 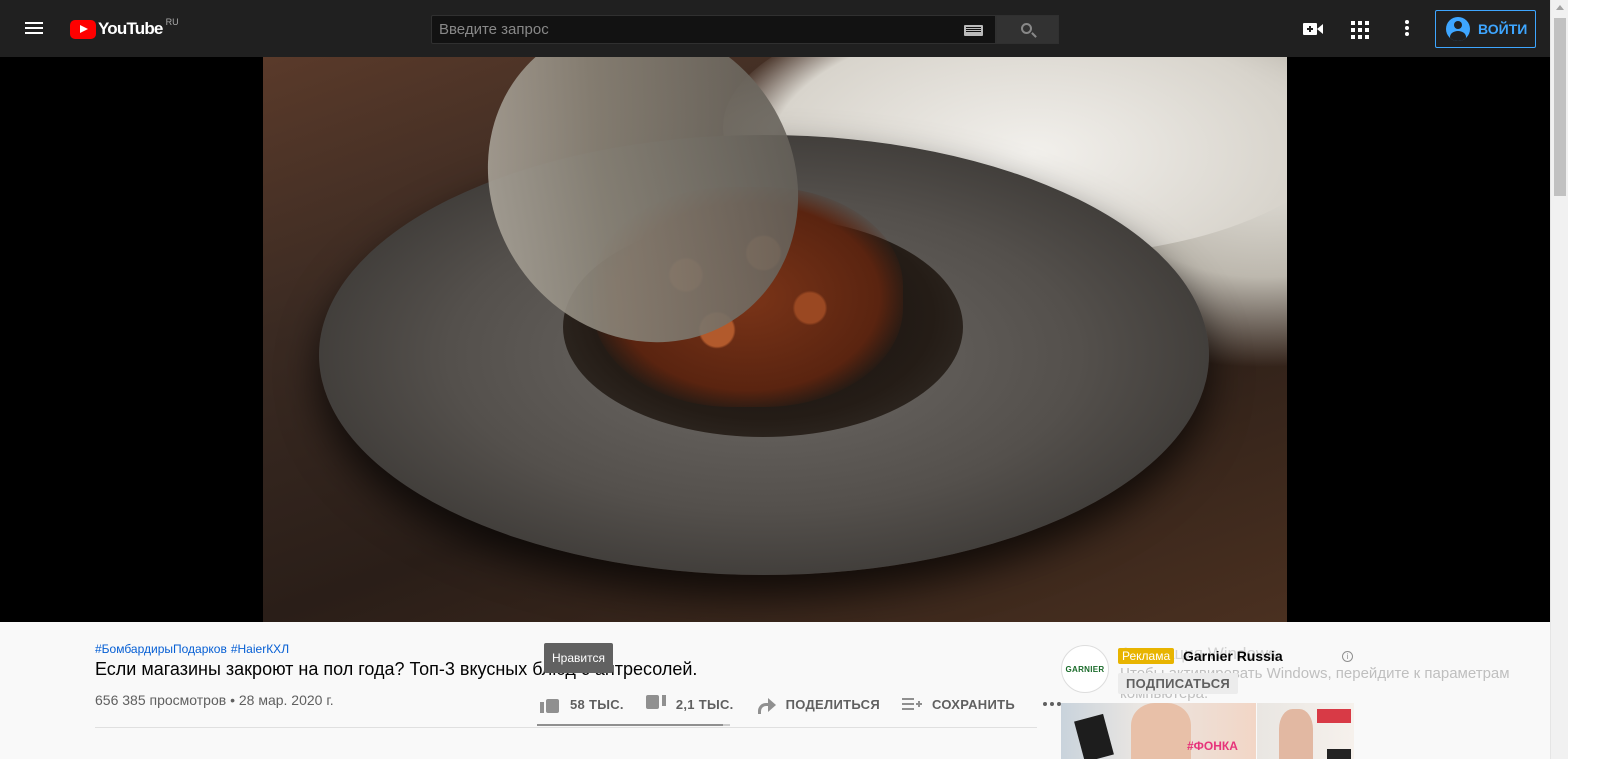 I want to click on ad-channel-avatar: GARNIER, so click(x=1085, y=669).